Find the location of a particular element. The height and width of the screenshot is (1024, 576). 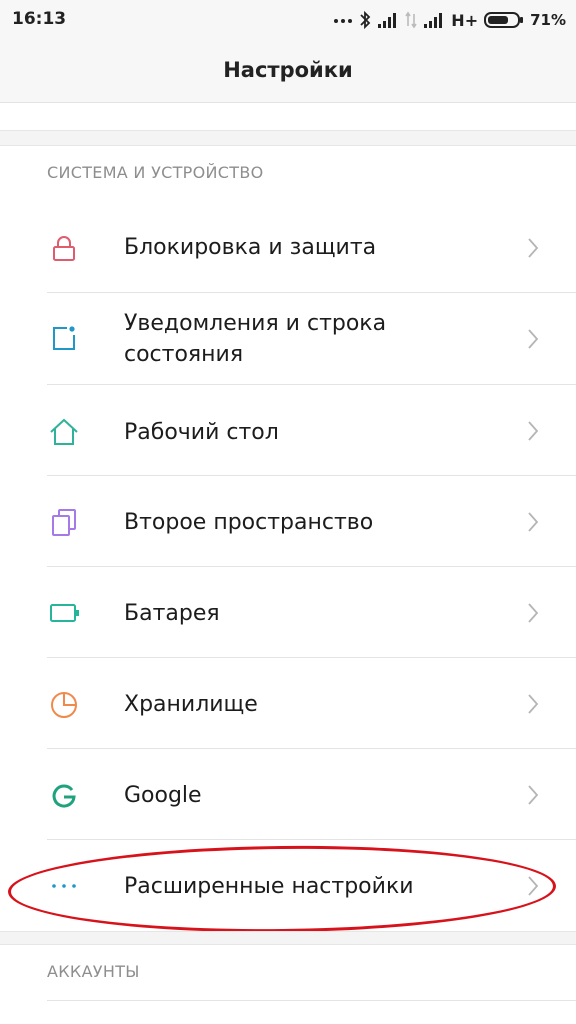

settings-item-second-space: Второе пространство is located at coordinates (288, 521).